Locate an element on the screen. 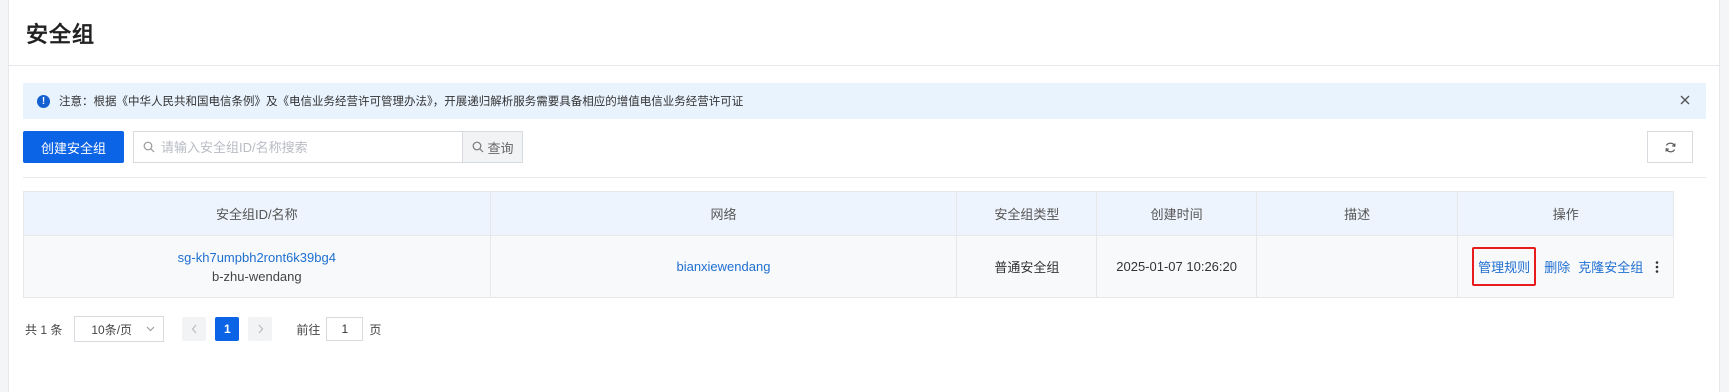 The height and width of the screenshot is (392, 1729). cell-network: bianxiewendang is located at coordinates (724, 266).